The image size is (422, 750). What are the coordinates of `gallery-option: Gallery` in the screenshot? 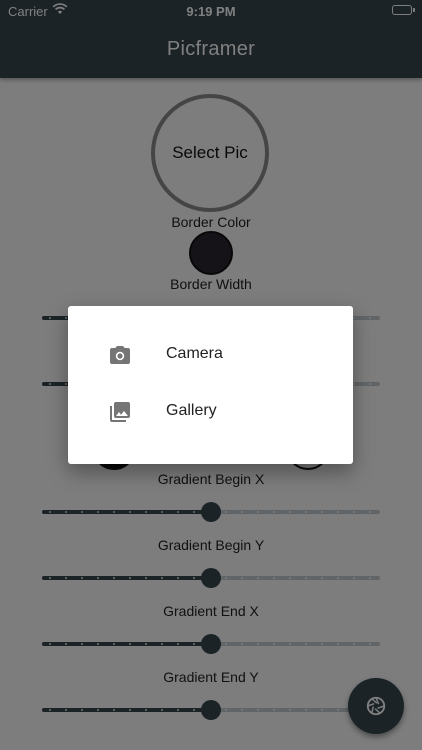 It's located at (210, 412).